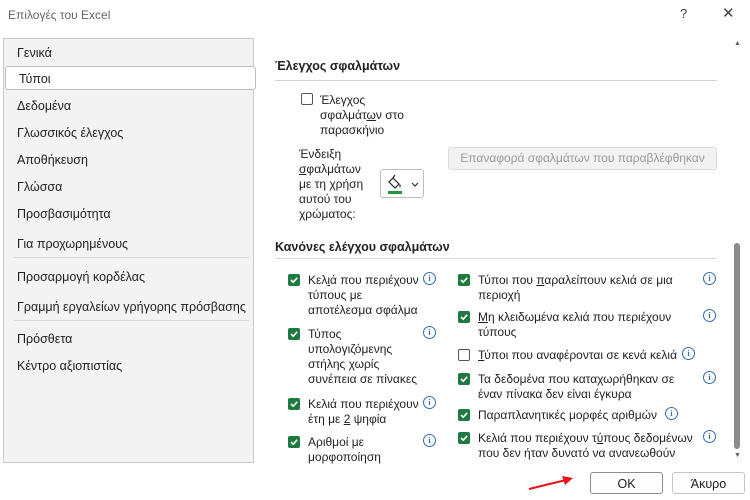  Describe the element at coordinates (363, 411) in the screenshot. I see `left-rule-label: Κελιά που περιέχουν έτη με 2 ψηφία` at that location.